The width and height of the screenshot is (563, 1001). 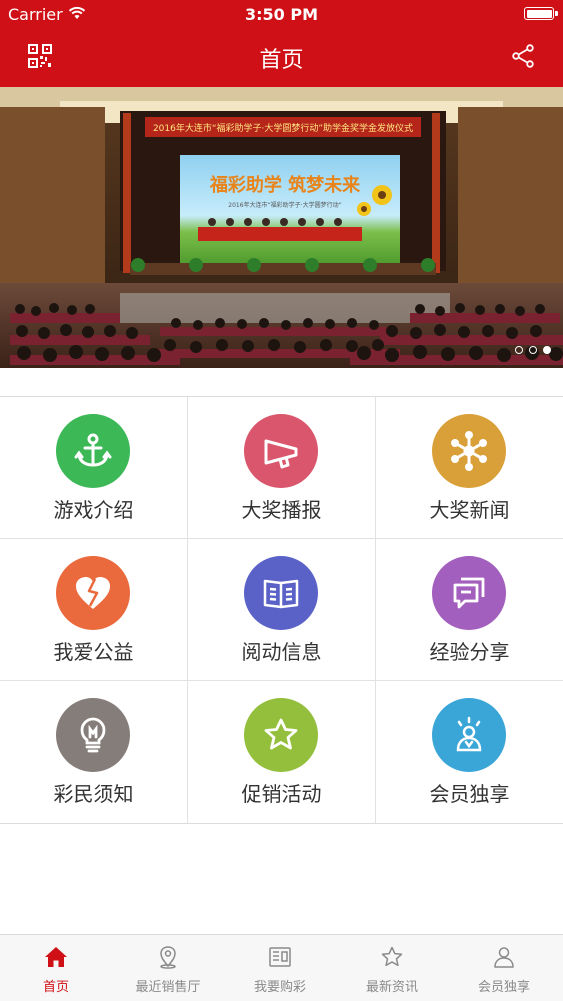 I want to click on book-icon, so click(x=281, y=594).